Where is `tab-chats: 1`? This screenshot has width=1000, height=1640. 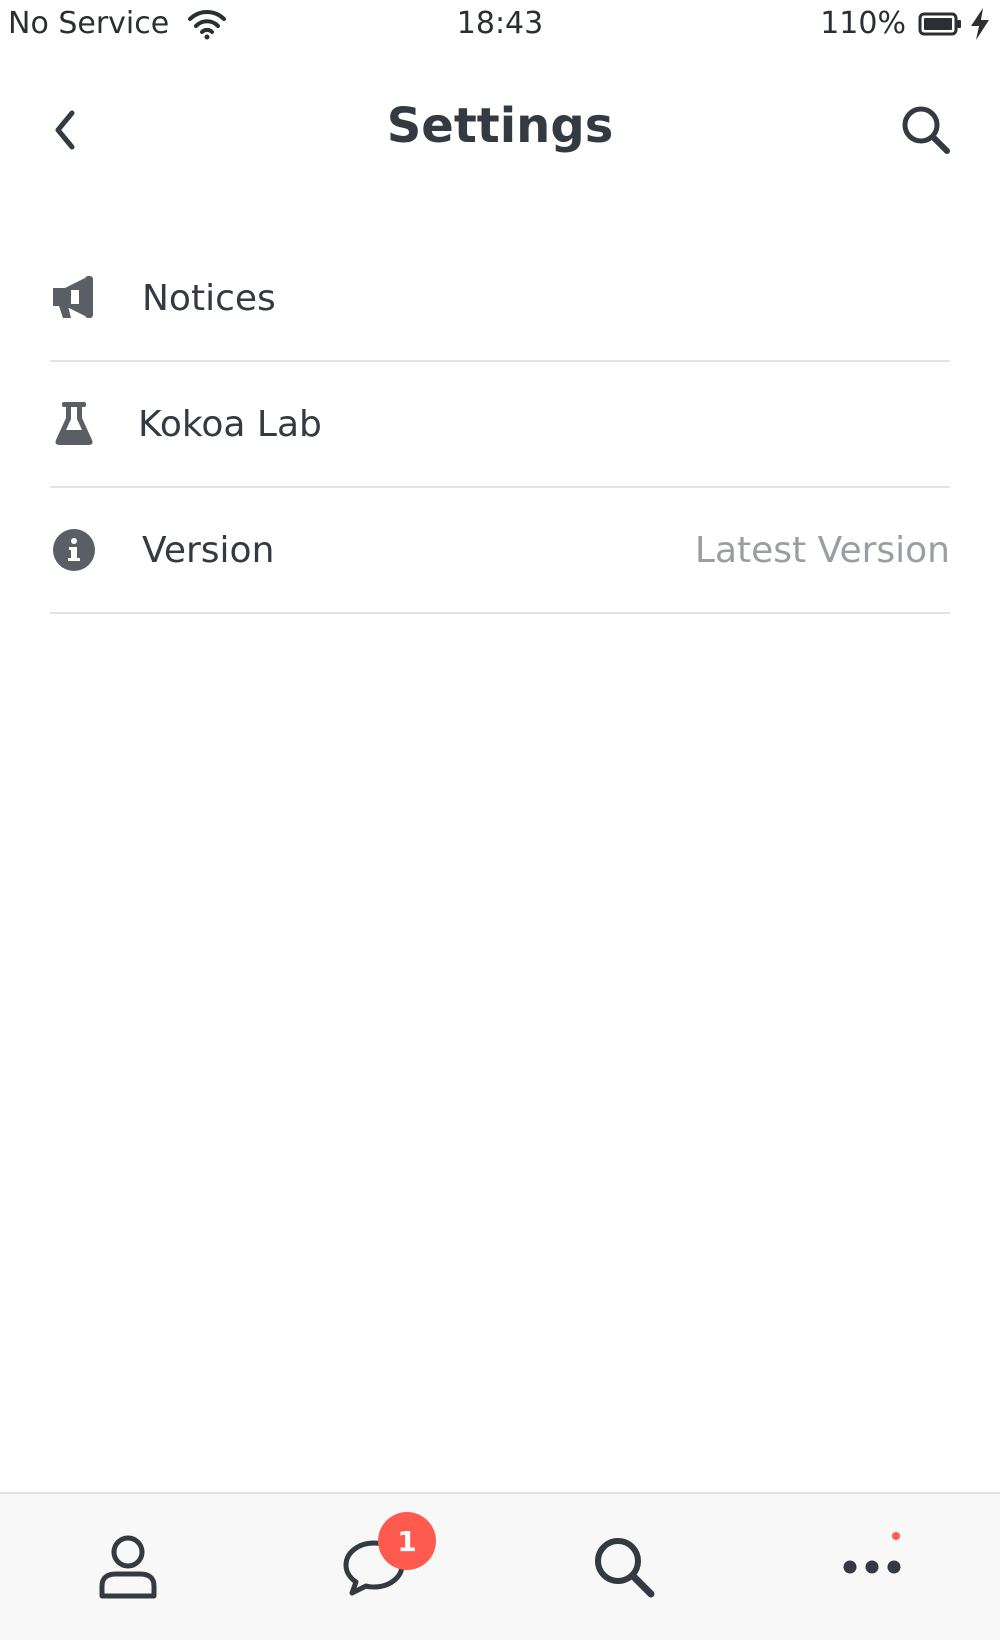 tab-chats: 1 is located at coordinates (380, 1562).